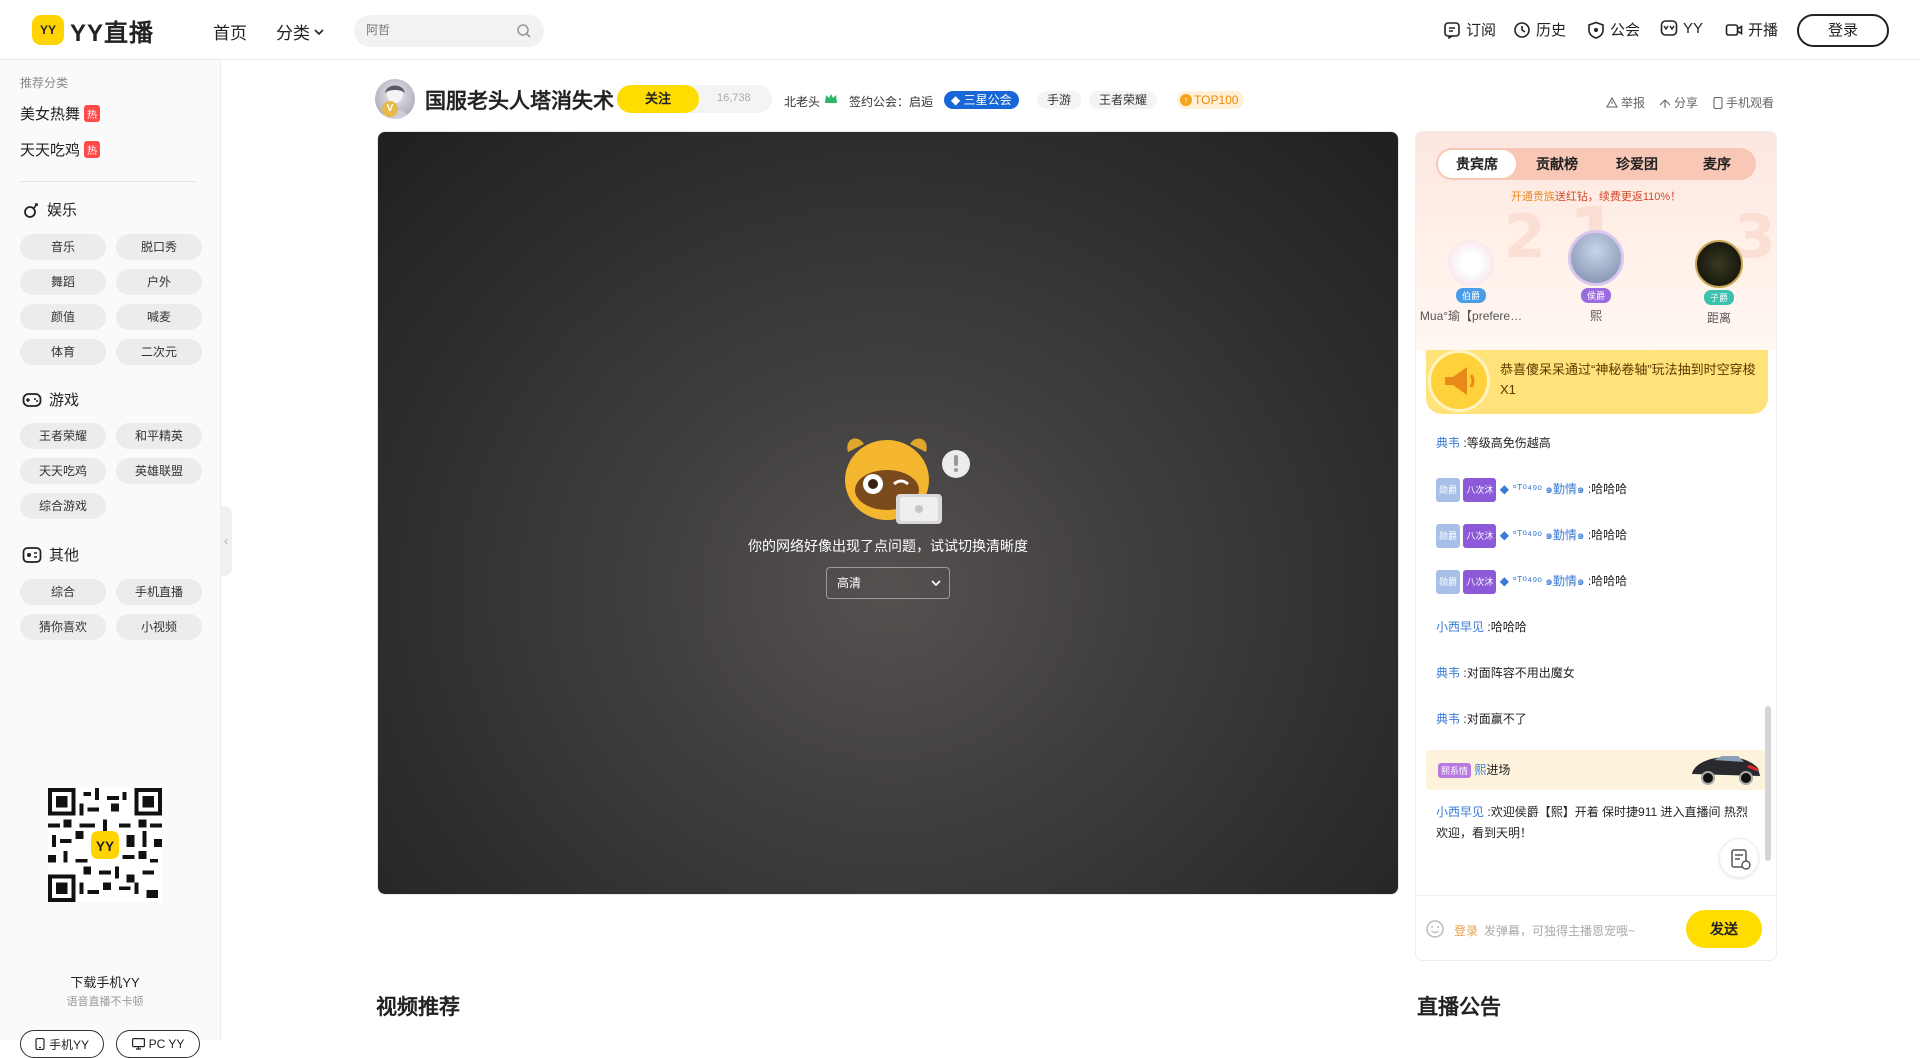  I want to click on category-chip: 猜你喜欢, so click(63, 627).